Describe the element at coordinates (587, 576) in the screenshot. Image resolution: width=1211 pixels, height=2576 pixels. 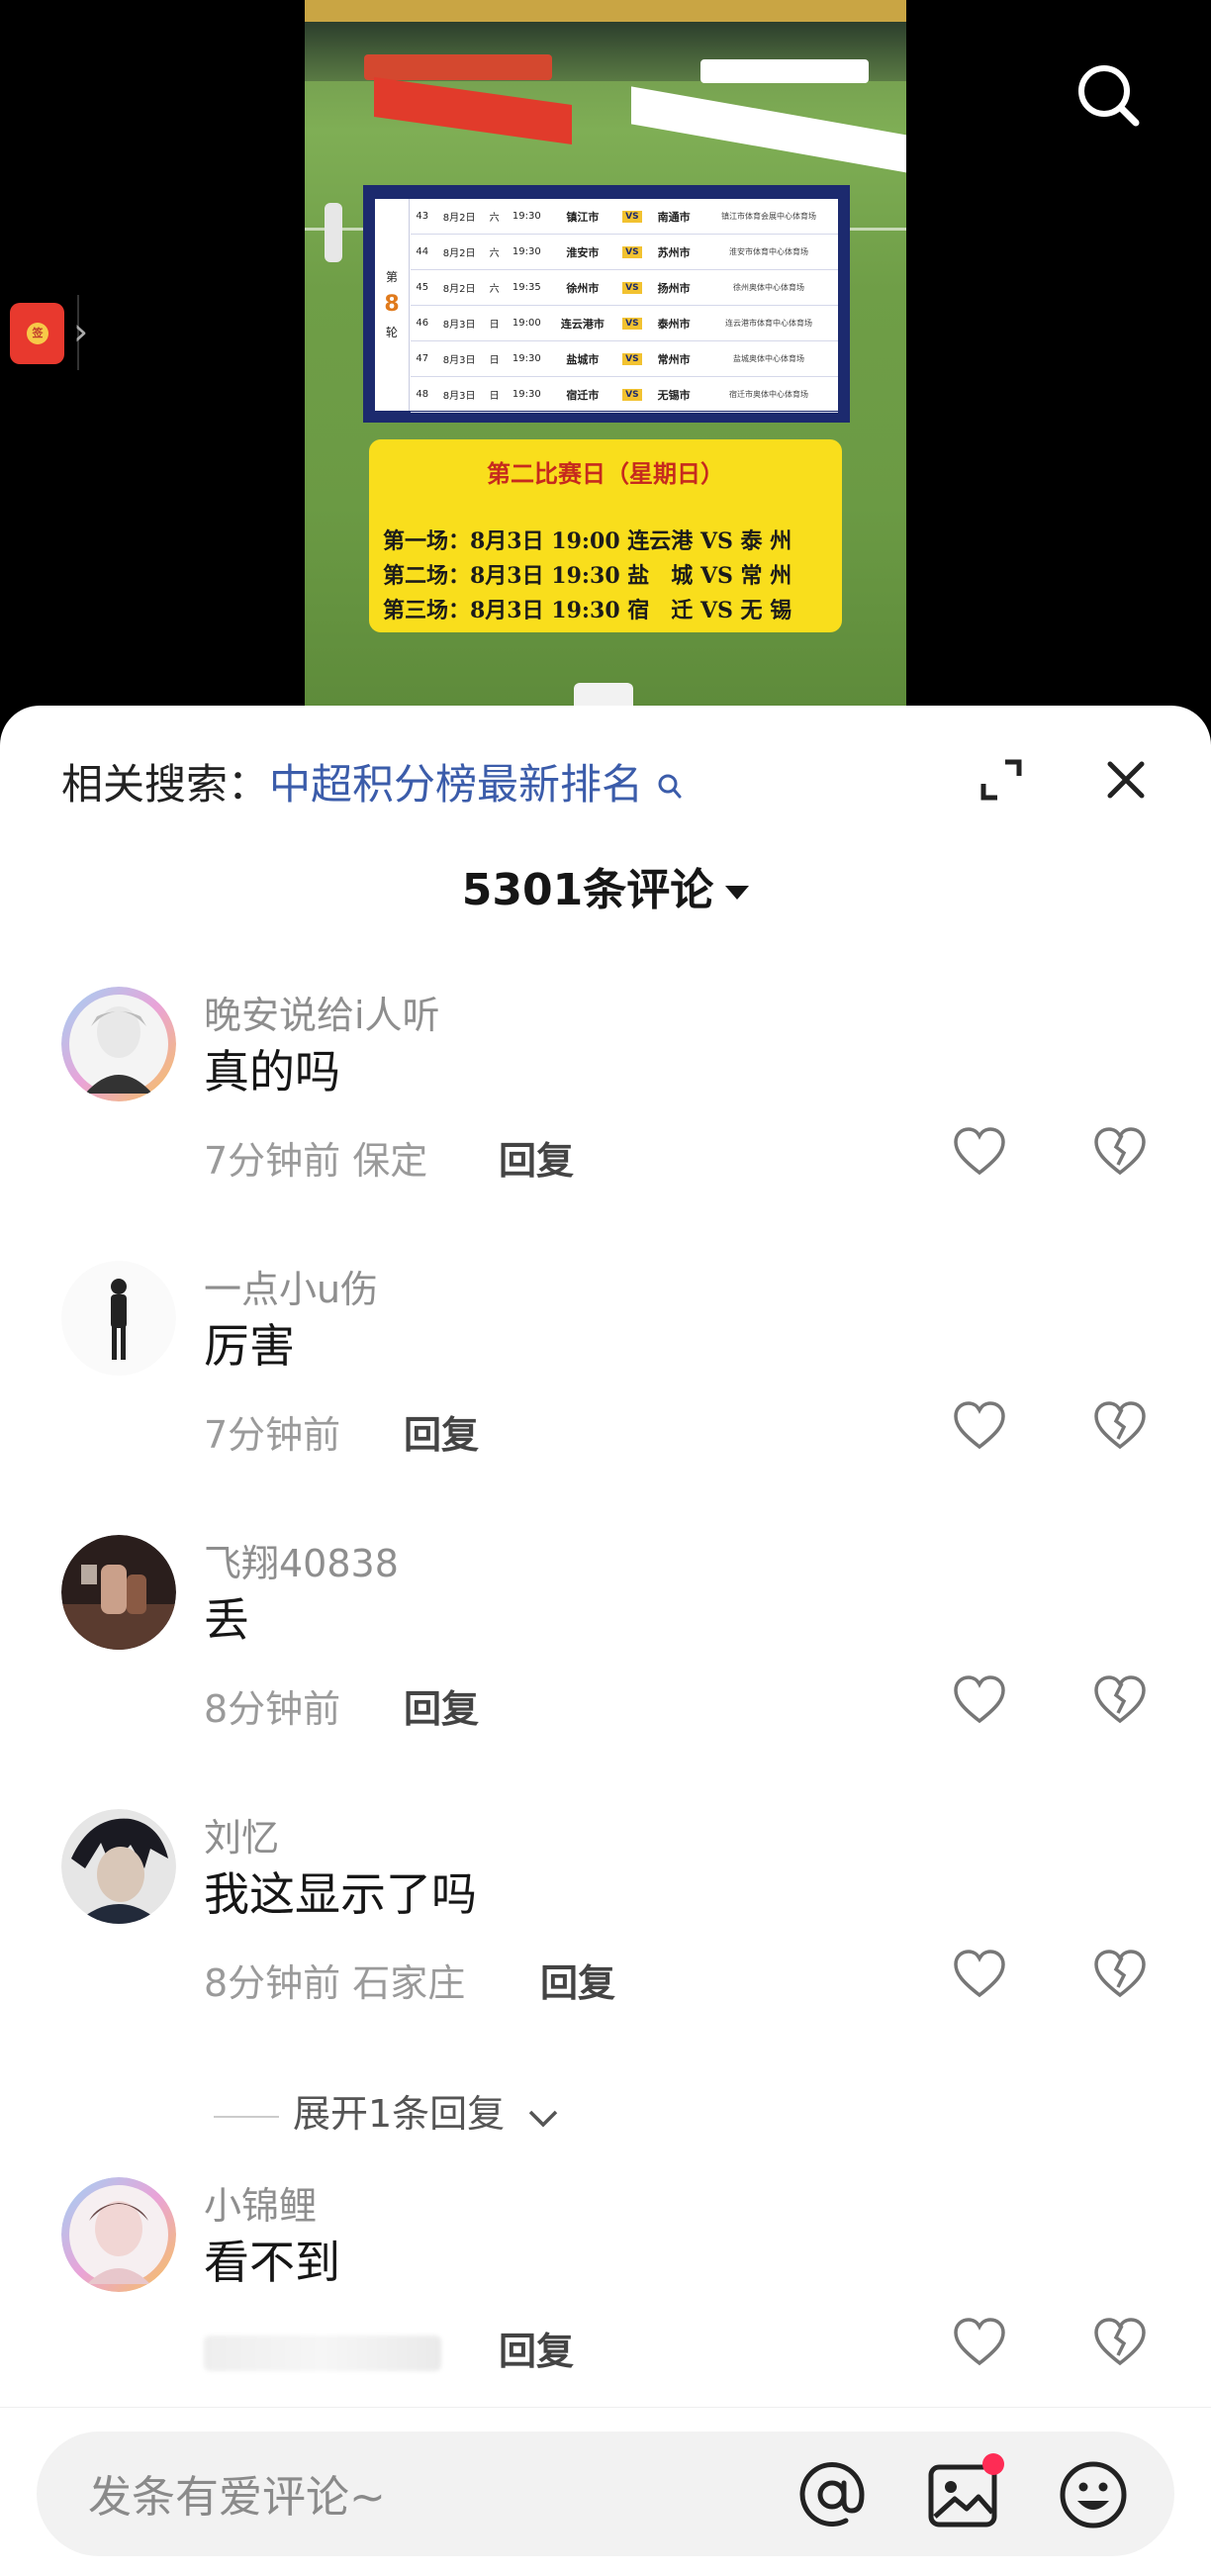
I see `matchday-line: 第二场：8月3日 19:30 盐 城 VS 常 州` at that location.